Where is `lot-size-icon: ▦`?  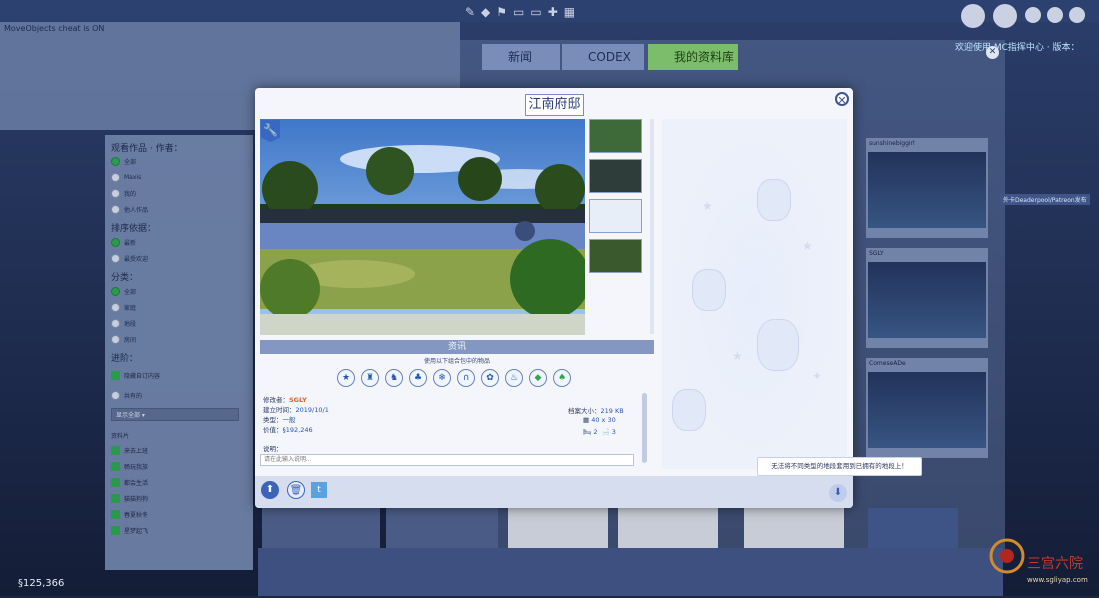 lot-size-icon: ▦ is located at coordinates (587, 420).